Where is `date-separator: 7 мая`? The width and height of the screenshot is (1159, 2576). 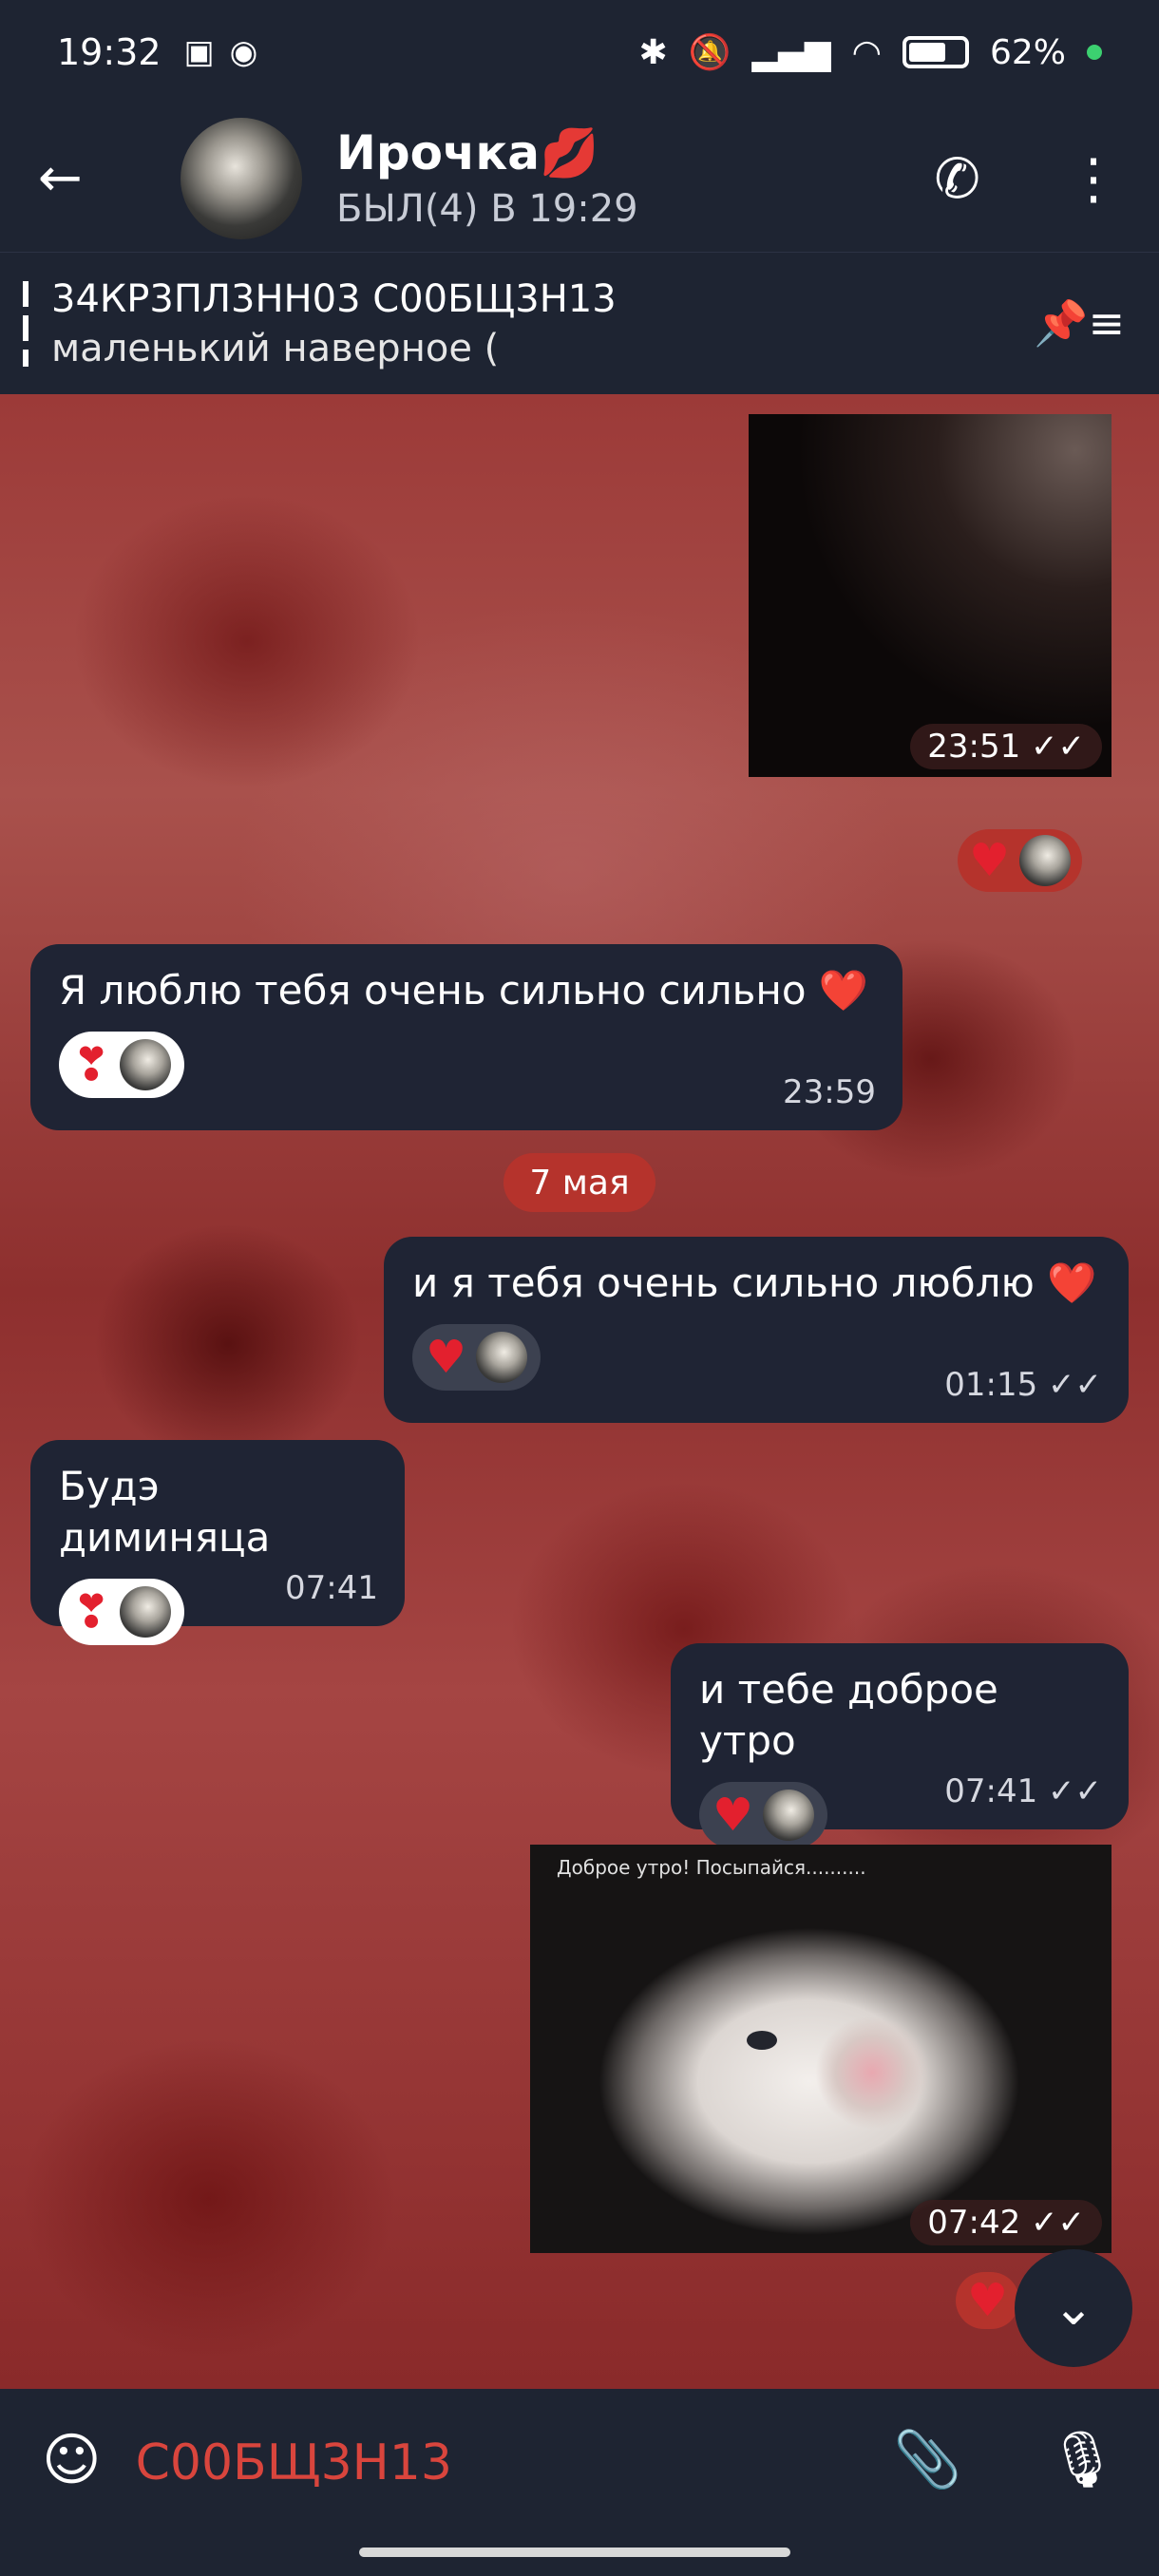
date-separator: 7 мая is located at coordinates (580, 1182).